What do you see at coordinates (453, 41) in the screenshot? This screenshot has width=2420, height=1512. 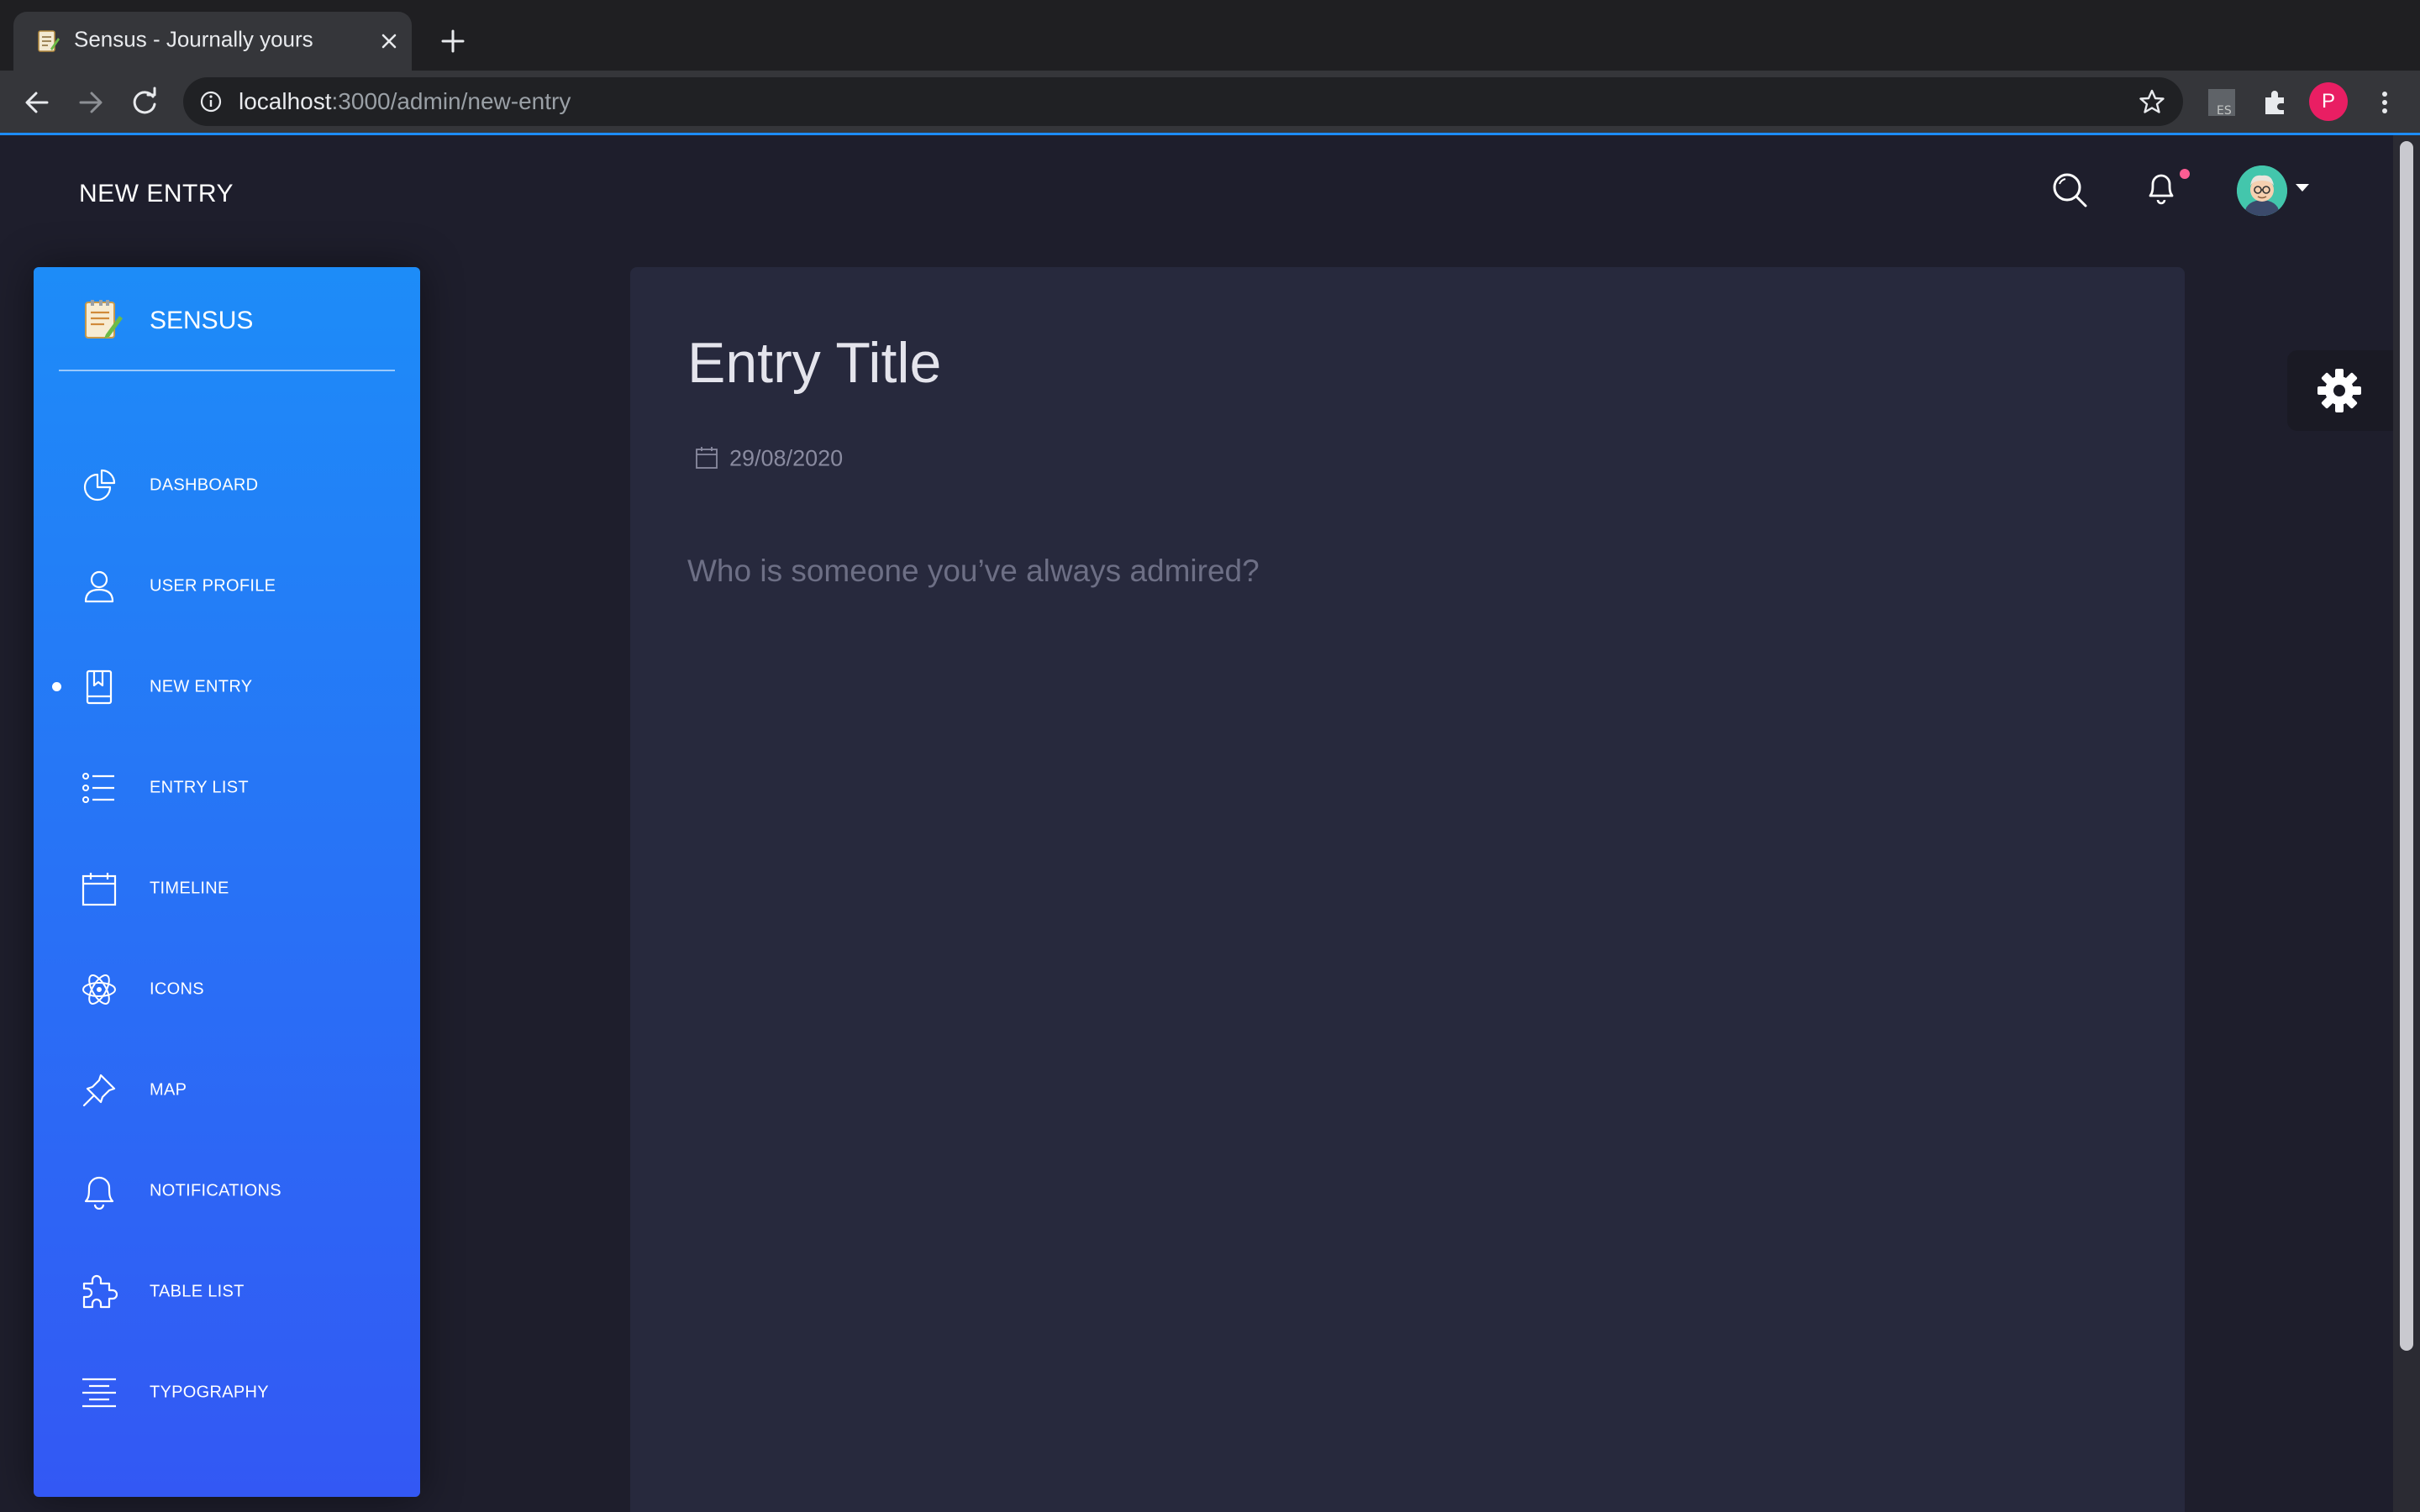 I see `new-tab-icon` at bounding box center [453, 41].